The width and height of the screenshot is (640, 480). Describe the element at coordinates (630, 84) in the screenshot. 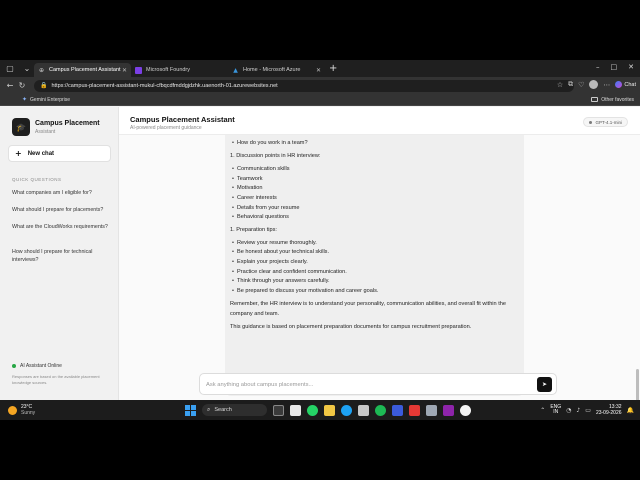

I see `copilot-label: Chat` at that location.